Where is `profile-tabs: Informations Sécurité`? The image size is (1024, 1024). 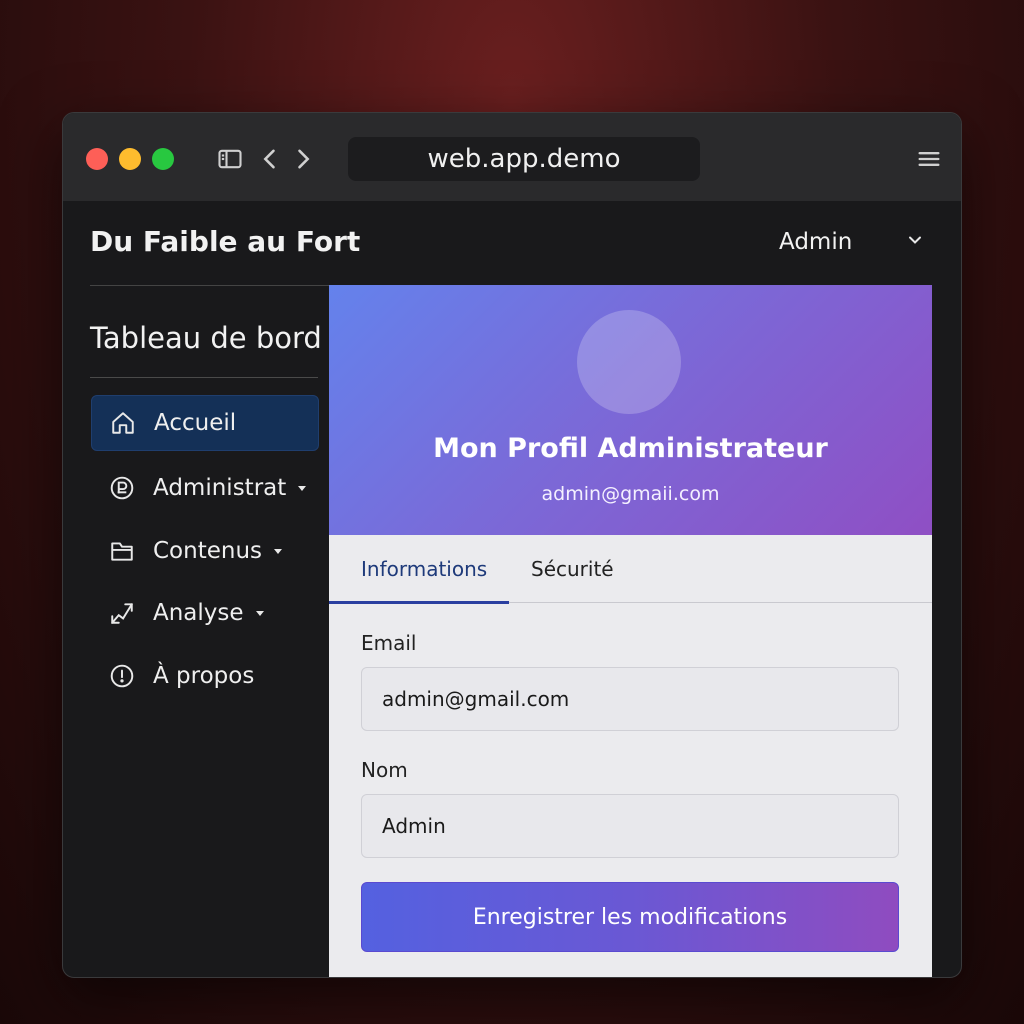
profile-tabs: Informations Sécurité is located at coordinates (630, 569).